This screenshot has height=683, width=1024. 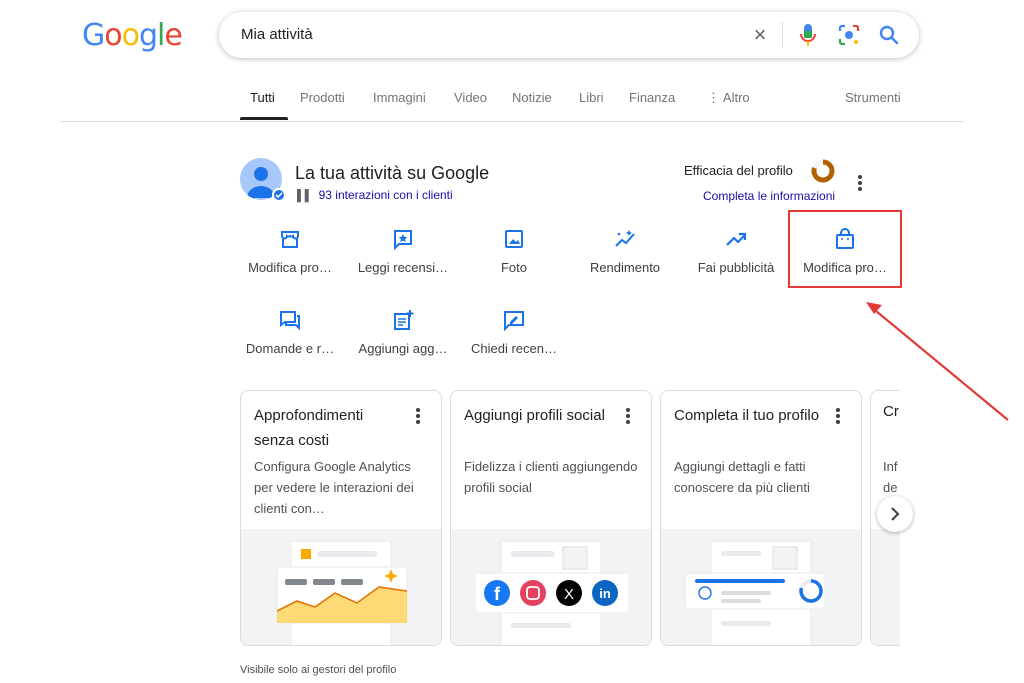 I want to click on profile-efficacy-label: Efficacia del profilo, so click(x=738, y=170).